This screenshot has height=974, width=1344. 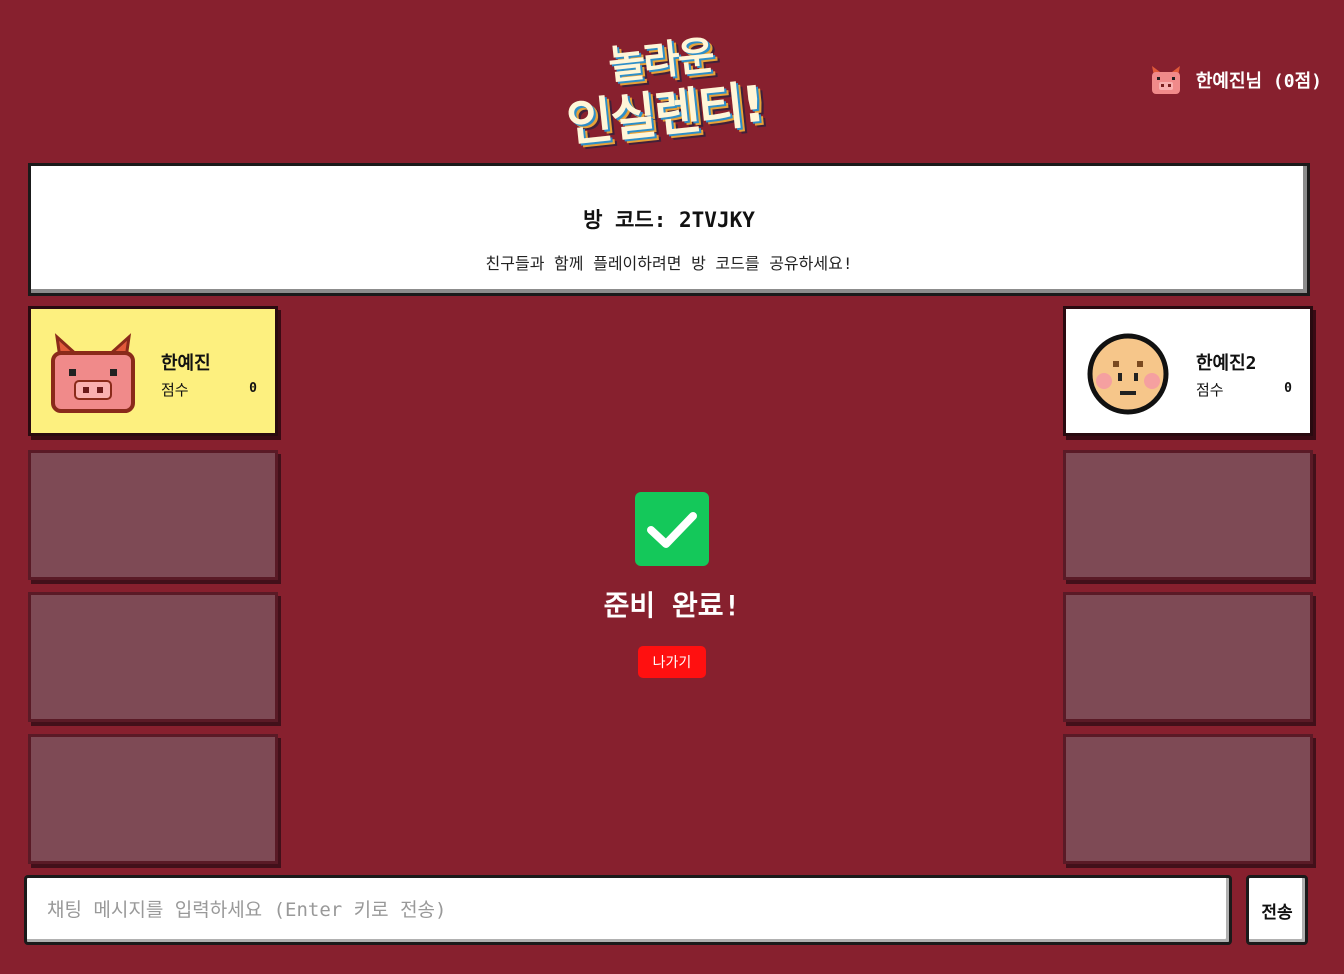 I want to click on send-button: 전송, so click(x=1277, y=910).